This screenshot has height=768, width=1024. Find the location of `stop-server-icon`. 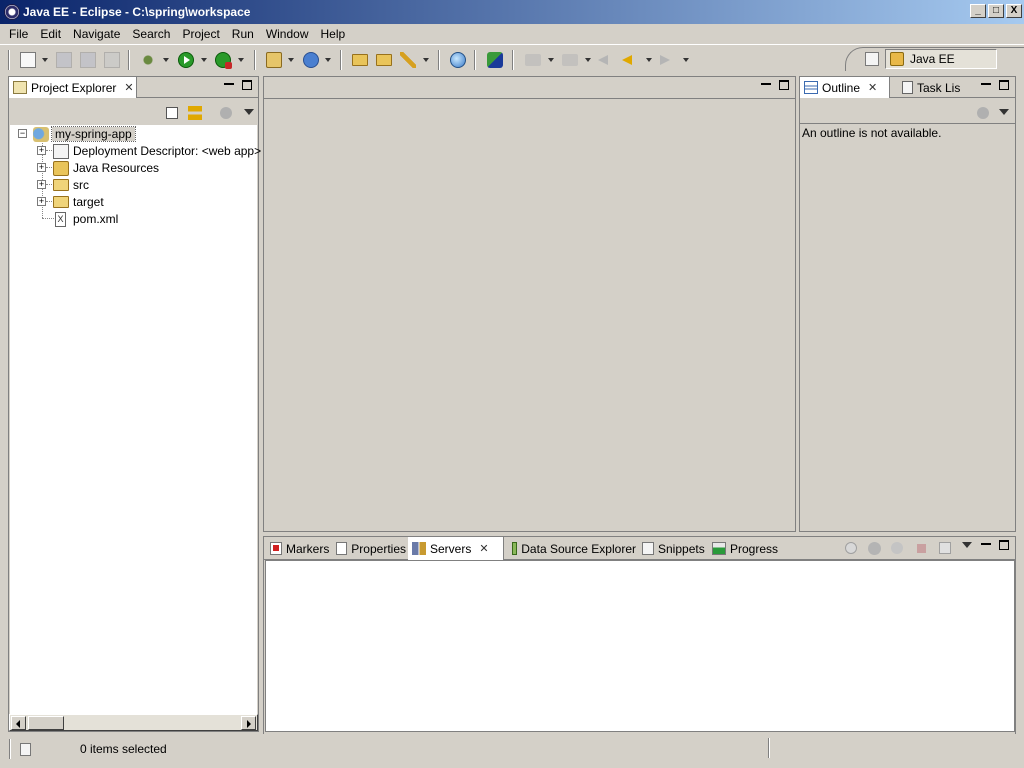

stop-server-icon is located at coordinates (921, 548).